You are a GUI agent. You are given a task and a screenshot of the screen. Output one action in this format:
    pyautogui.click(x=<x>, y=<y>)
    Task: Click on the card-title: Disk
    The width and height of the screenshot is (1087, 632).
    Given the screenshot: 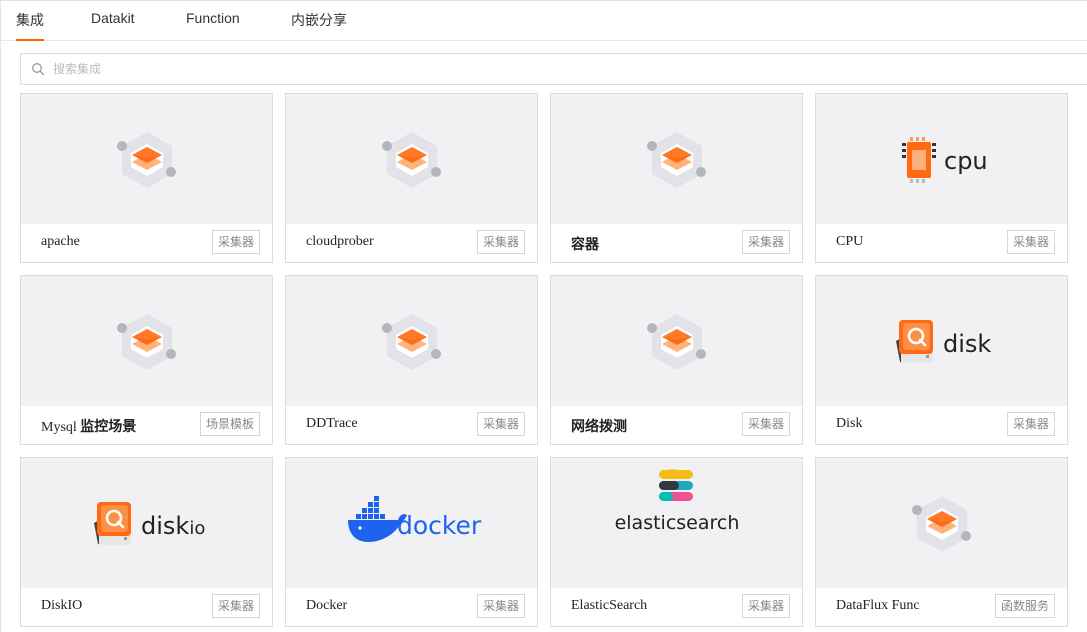 What is the action you would take?
    pyautogui.click(x=849, y=423)
    